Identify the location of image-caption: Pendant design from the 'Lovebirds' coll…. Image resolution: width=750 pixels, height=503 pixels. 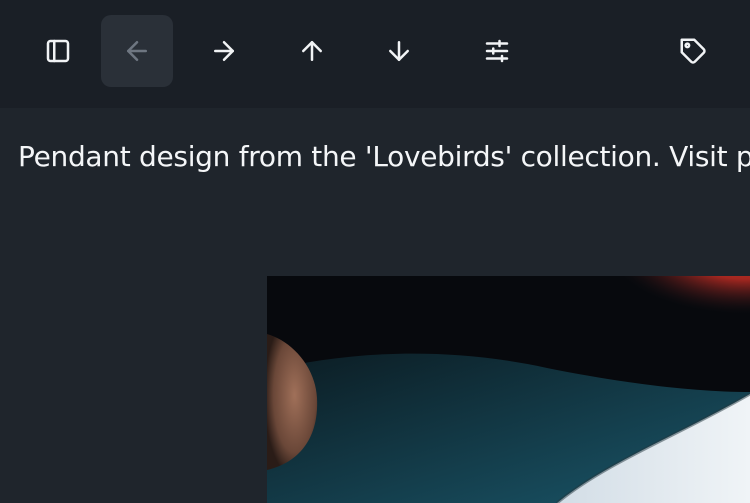
(384, 156).